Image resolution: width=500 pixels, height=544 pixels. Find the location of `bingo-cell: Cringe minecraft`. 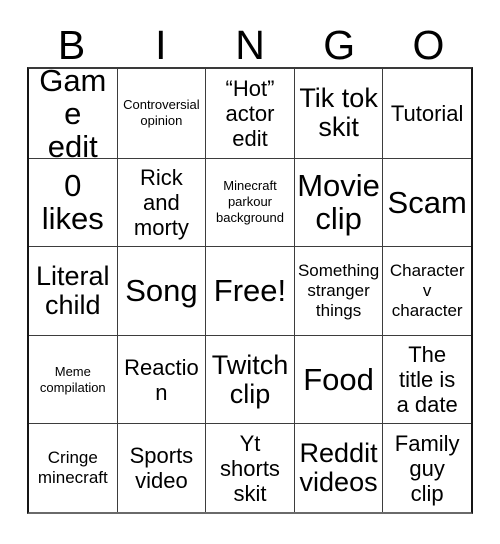

bingo-cell: Cringe minecraft is located at coordinates (73, 467).